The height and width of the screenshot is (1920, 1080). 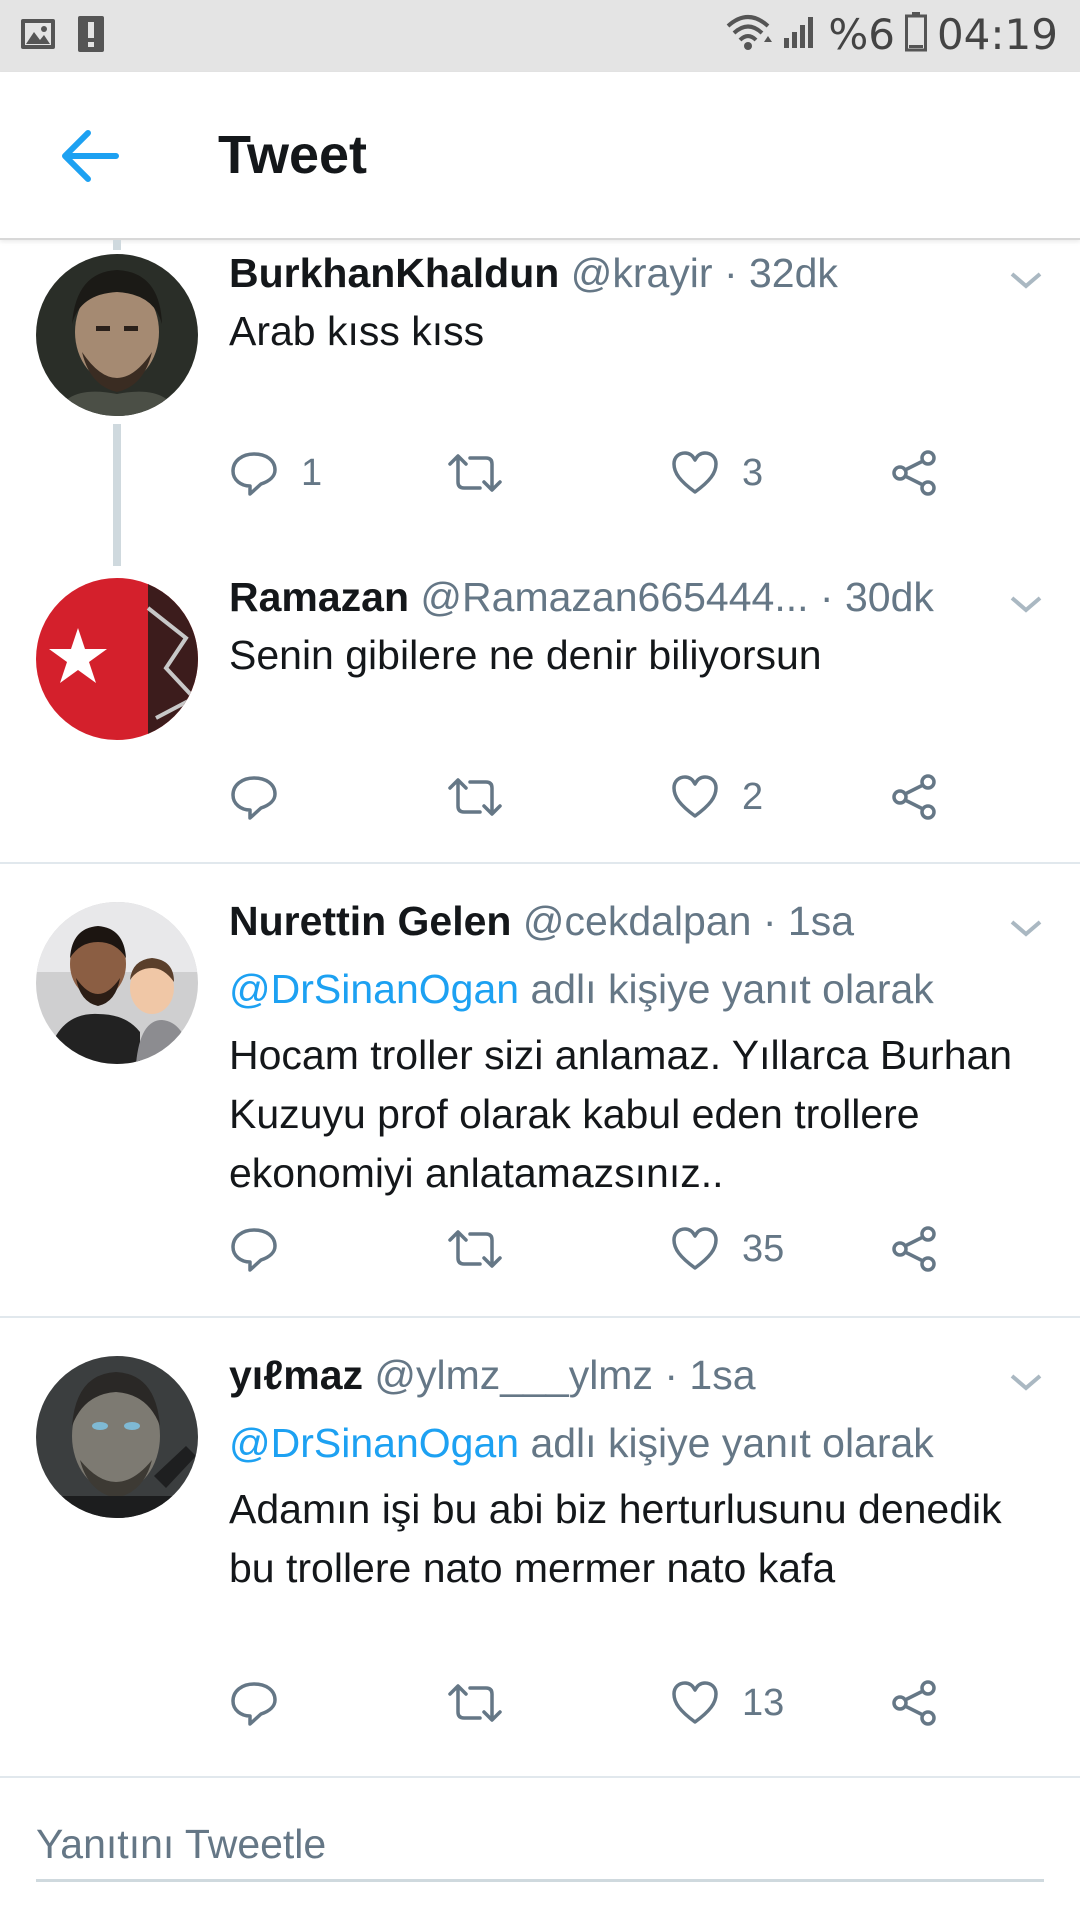 I want to click on tweet-actions: 13, so click(x=540, y=1708).